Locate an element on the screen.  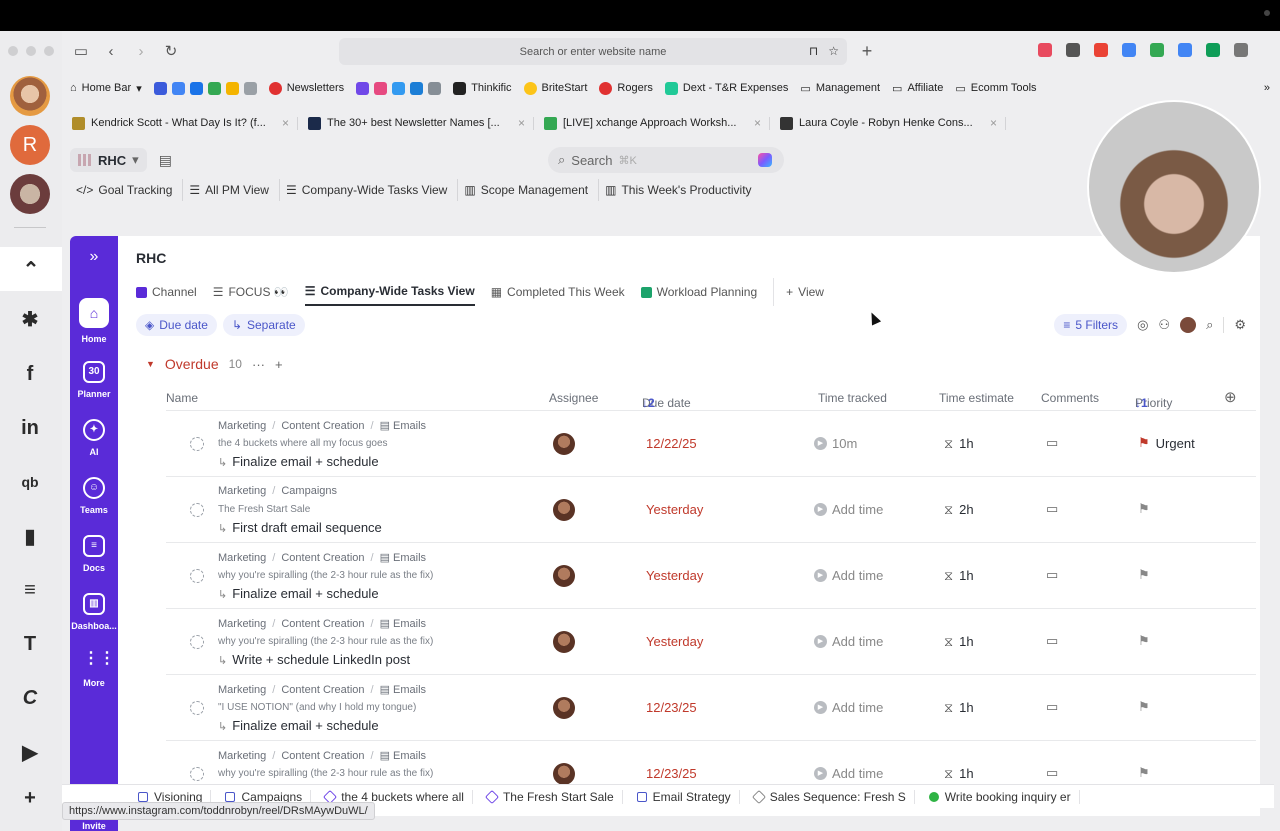
workflow-icon: ≡ is located at coordinates (30, 590).